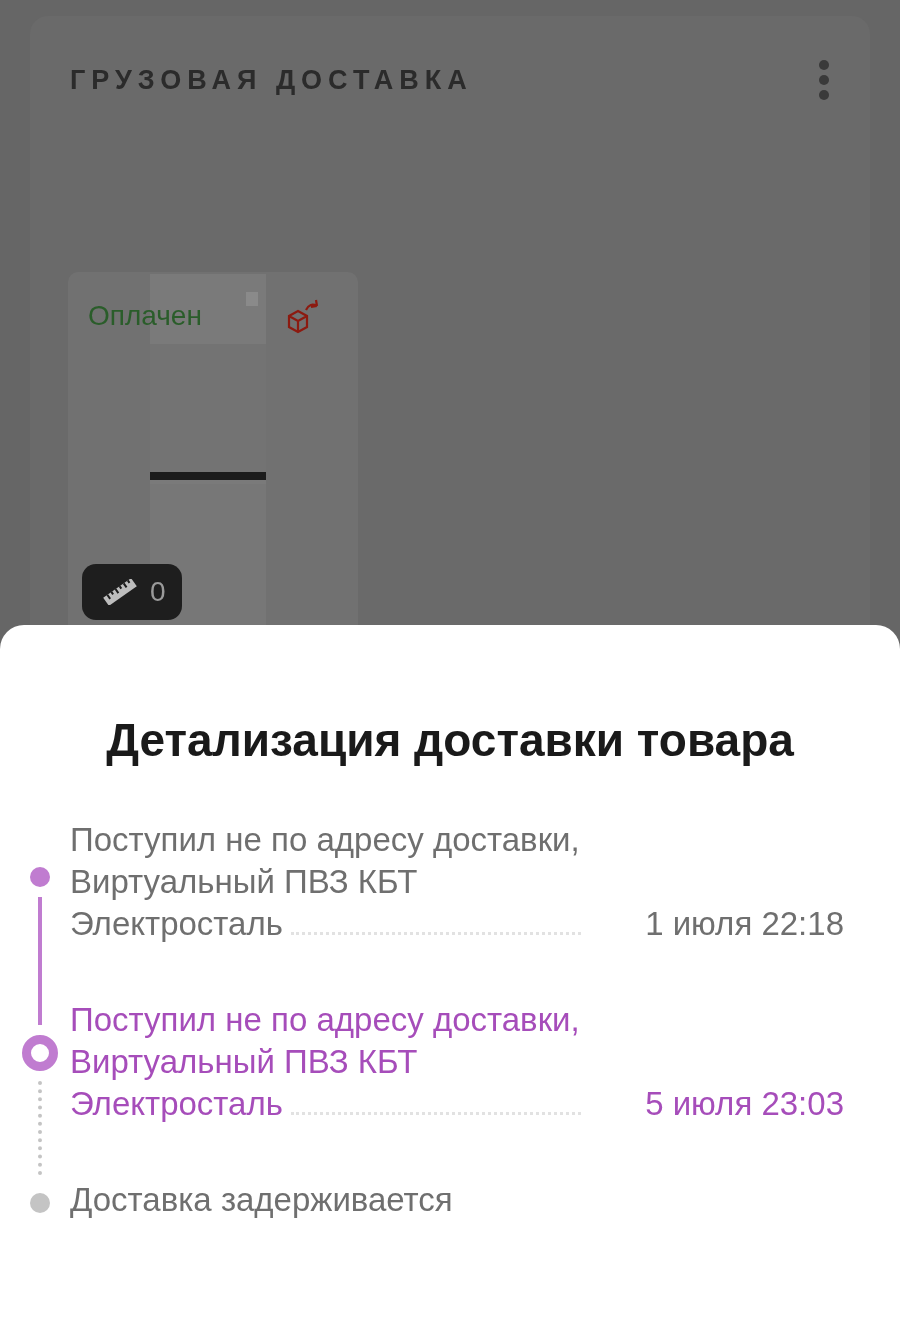  What do you see at coordinates (158, 592) in the screenshot?
I see `measure-count: 0` at bounding box center [158, 592].